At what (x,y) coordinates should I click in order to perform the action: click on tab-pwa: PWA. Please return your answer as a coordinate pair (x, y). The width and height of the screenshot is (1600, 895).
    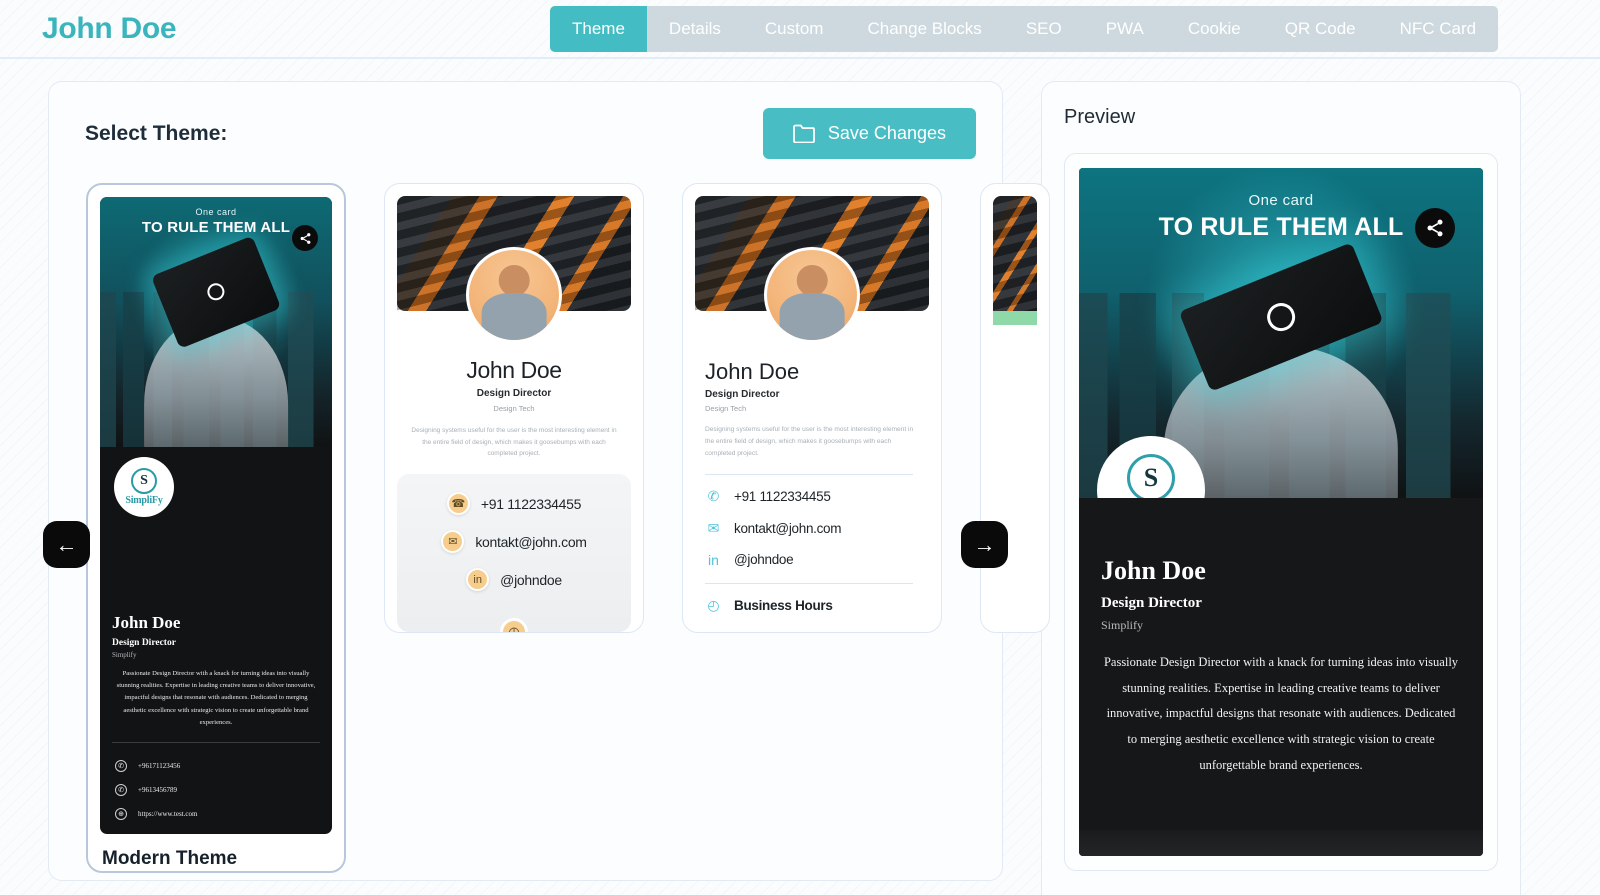
    Looking at the image, I should click on (1125, 29).